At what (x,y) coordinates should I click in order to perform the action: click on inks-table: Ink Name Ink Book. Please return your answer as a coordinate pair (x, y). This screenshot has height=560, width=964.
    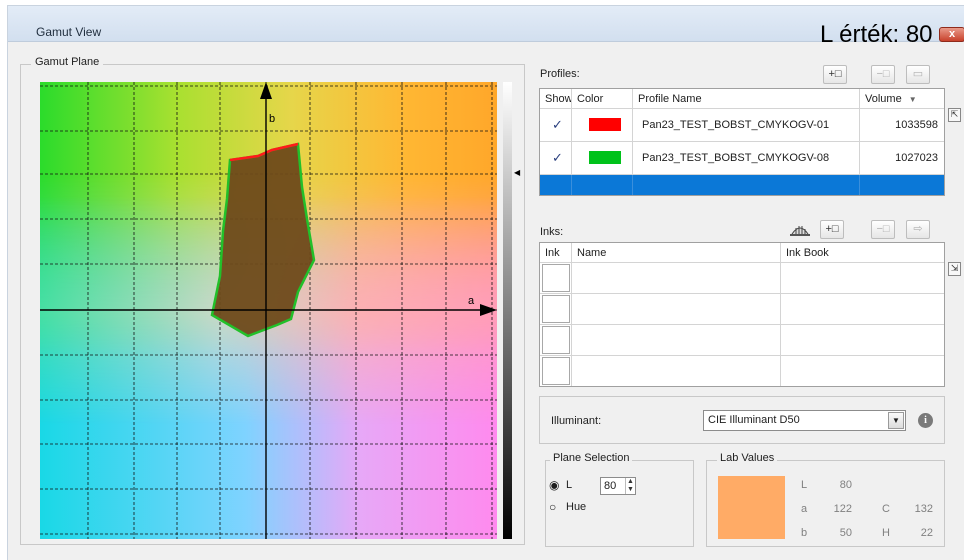
    Looking at the image, I should click on (742, 314).